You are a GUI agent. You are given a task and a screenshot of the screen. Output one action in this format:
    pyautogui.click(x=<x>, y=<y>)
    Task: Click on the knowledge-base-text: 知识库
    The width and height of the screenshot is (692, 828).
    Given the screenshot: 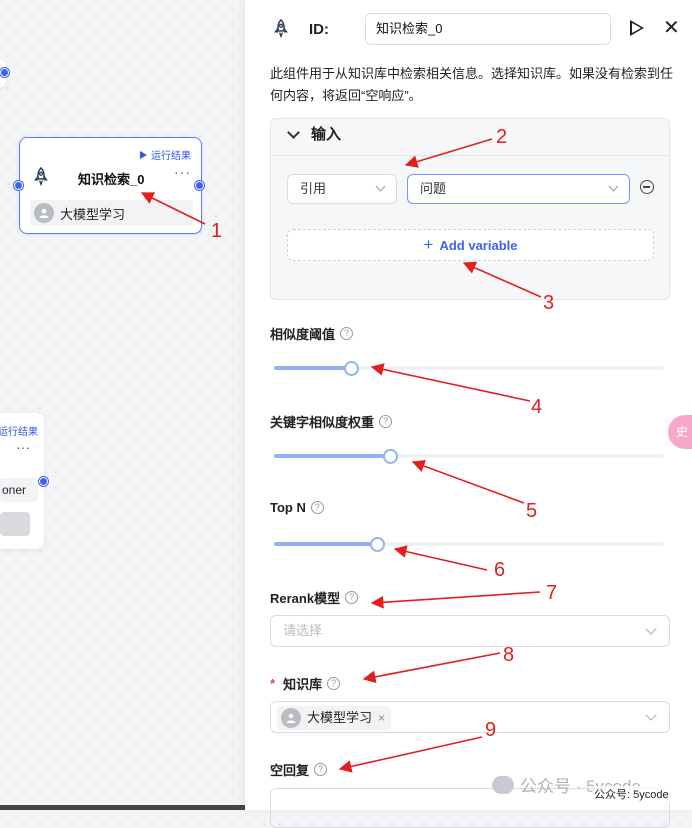 What is the action you would take?
    pyautogui.click(x=303, y=684)
    